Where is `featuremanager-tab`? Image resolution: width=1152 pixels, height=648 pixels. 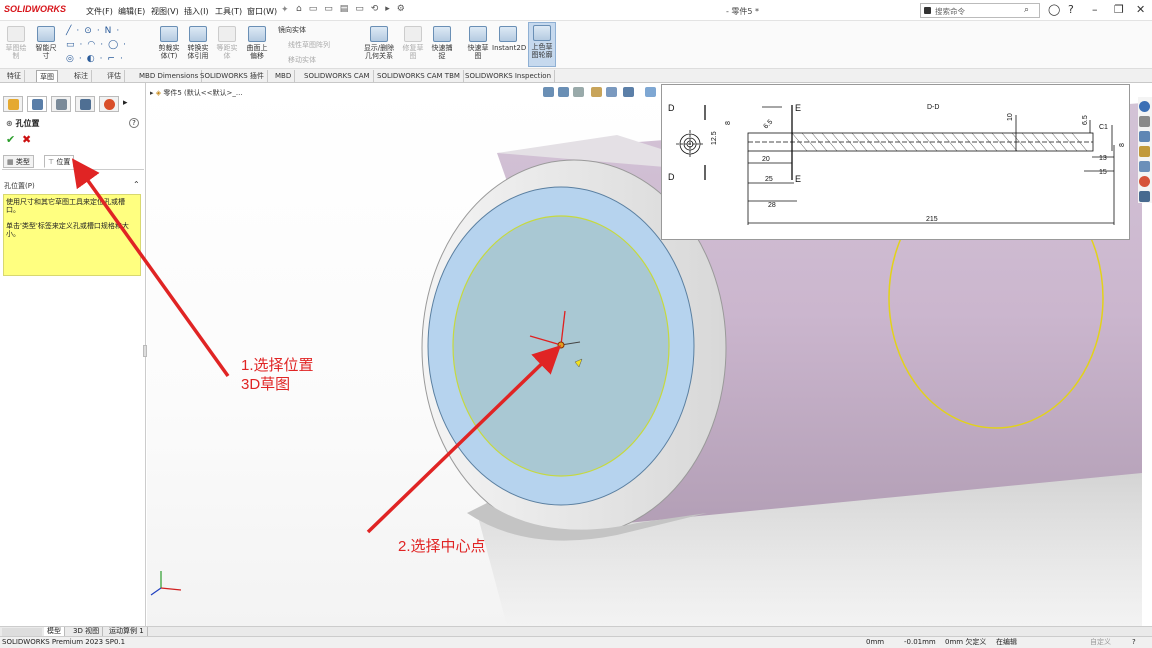
featuremanager-tab is located at coordinates (13, 104).